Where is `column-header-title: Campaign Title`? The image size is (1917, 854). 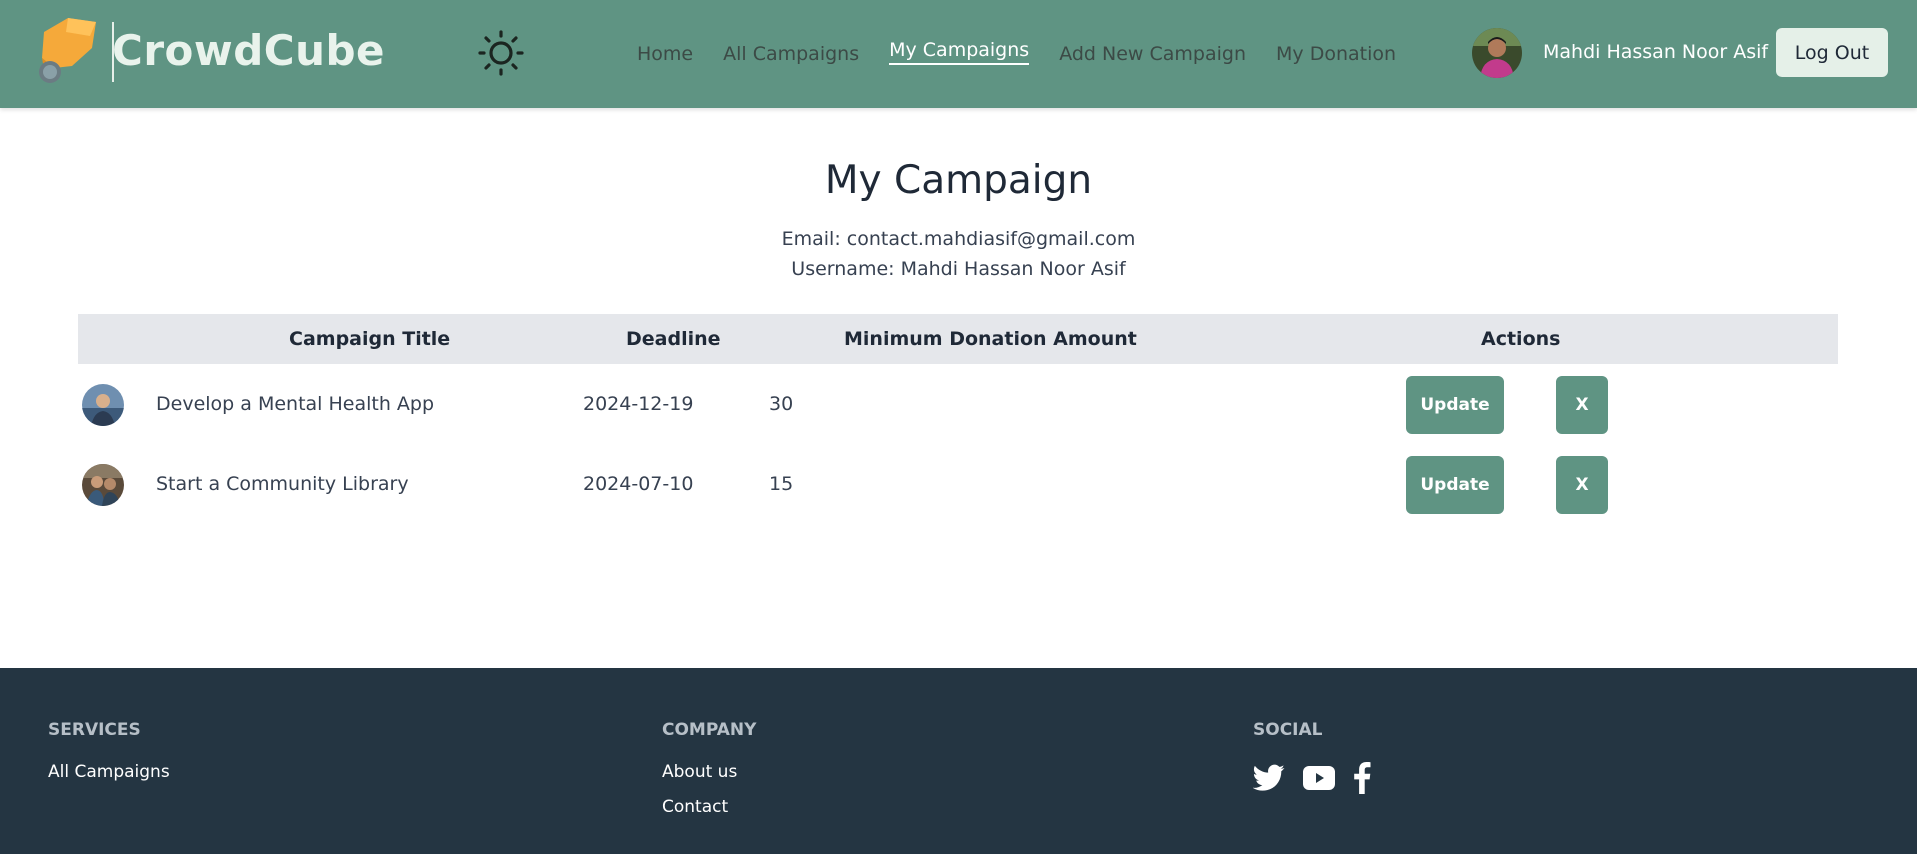
column-header-title: Campaign Title is located at coordinates (370, 339).